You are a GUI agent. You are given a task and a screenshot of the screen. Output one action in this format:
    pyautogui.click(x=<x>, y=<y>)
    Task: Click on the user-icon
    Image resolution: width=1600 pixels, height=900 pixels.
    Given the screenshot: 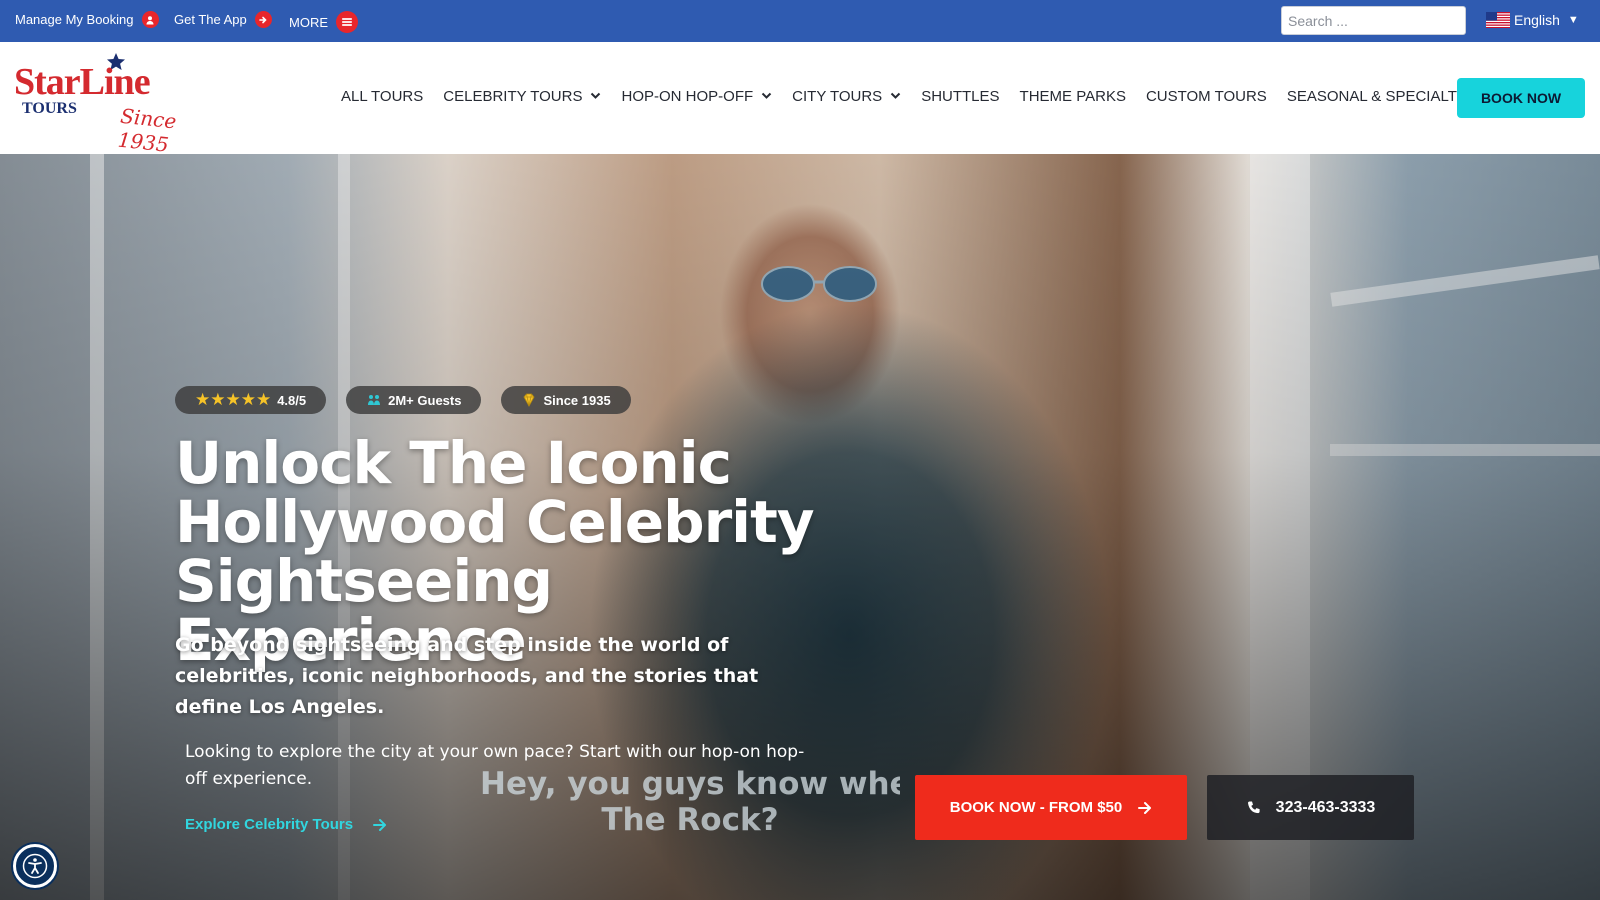 What is the action you would take?
    pyautogui.click(x=150, y=19)
    